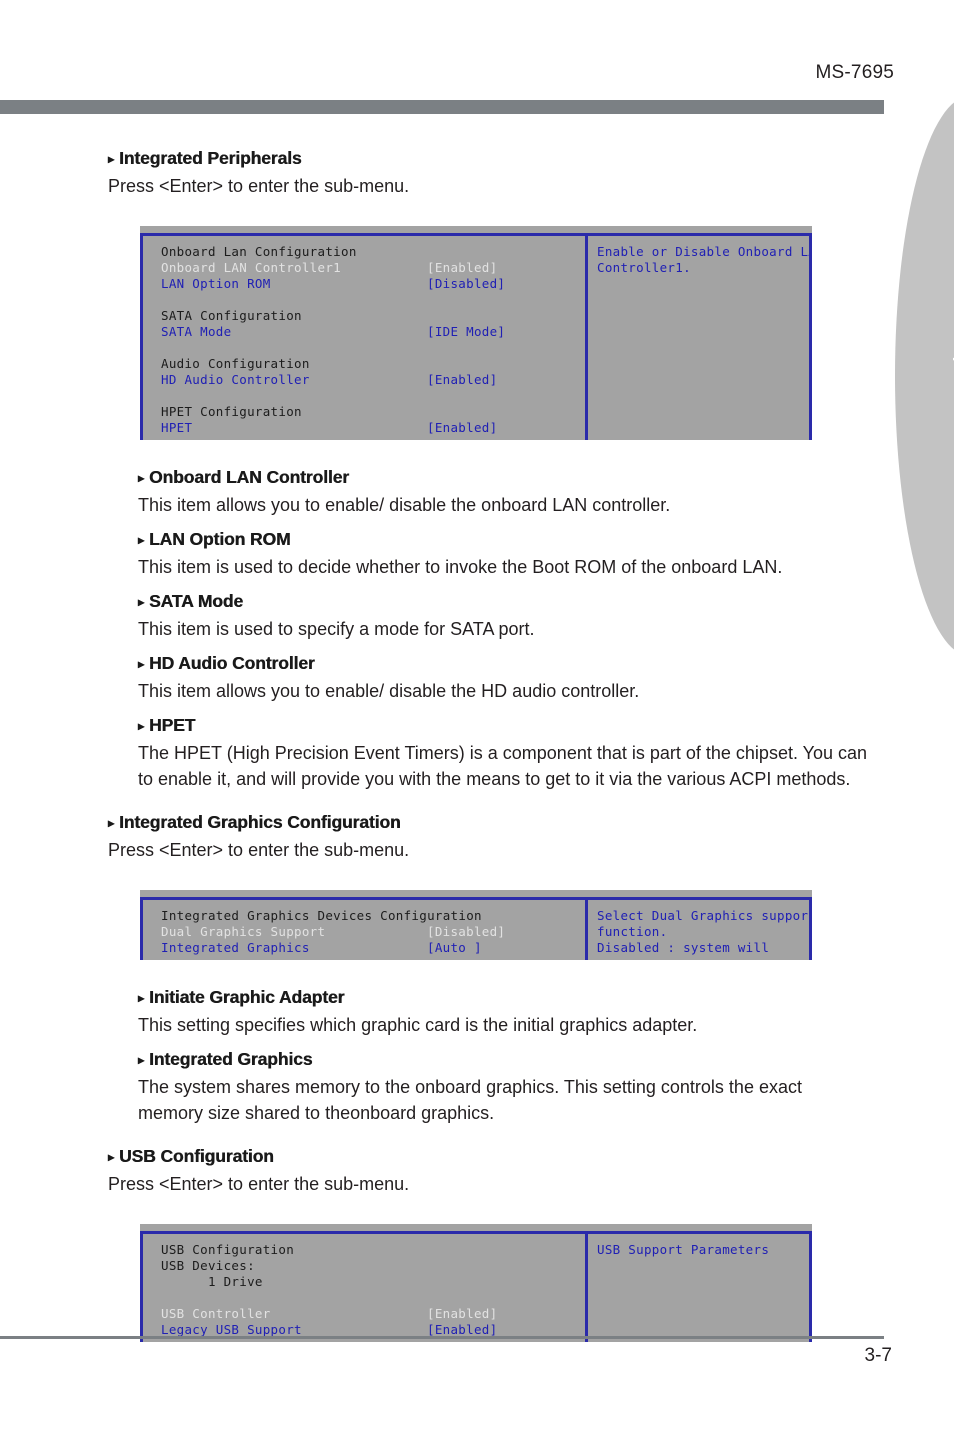 This screenshot has width=954, height=1432. Describe the element at coordinates (196, 331) in the screenshot. I see `bios-setting-label: SATA Mode` at that location.